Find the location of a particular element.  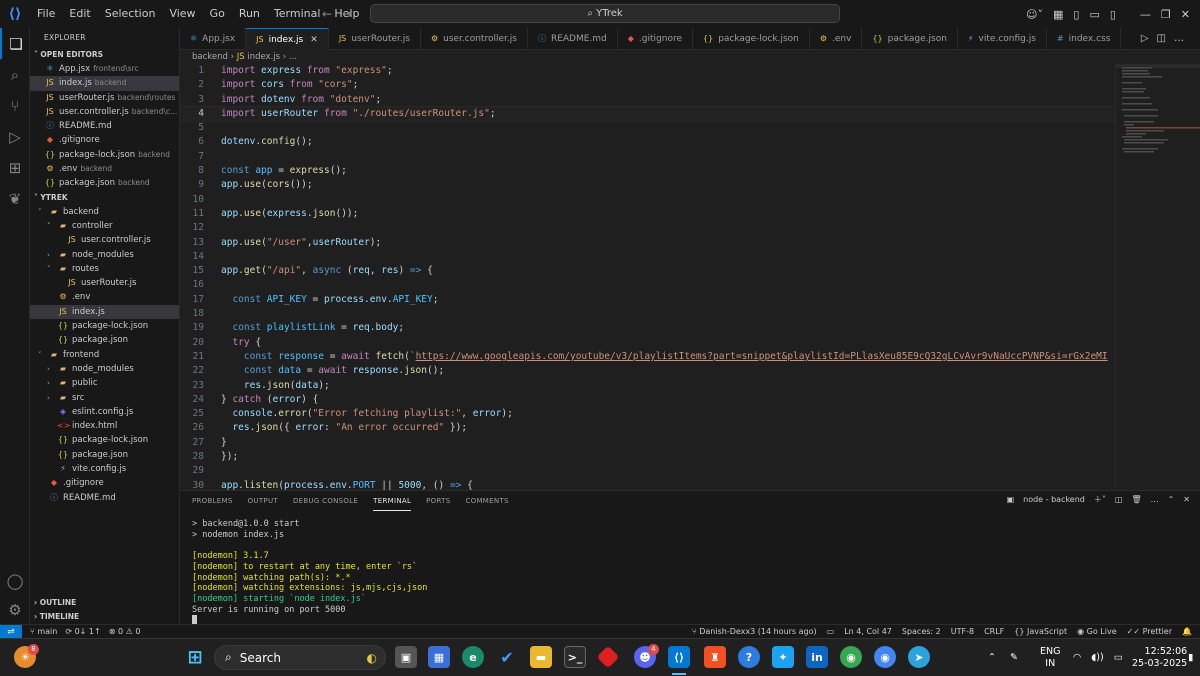

menu-item-selection: Selection is located at coordinates (130, 14).